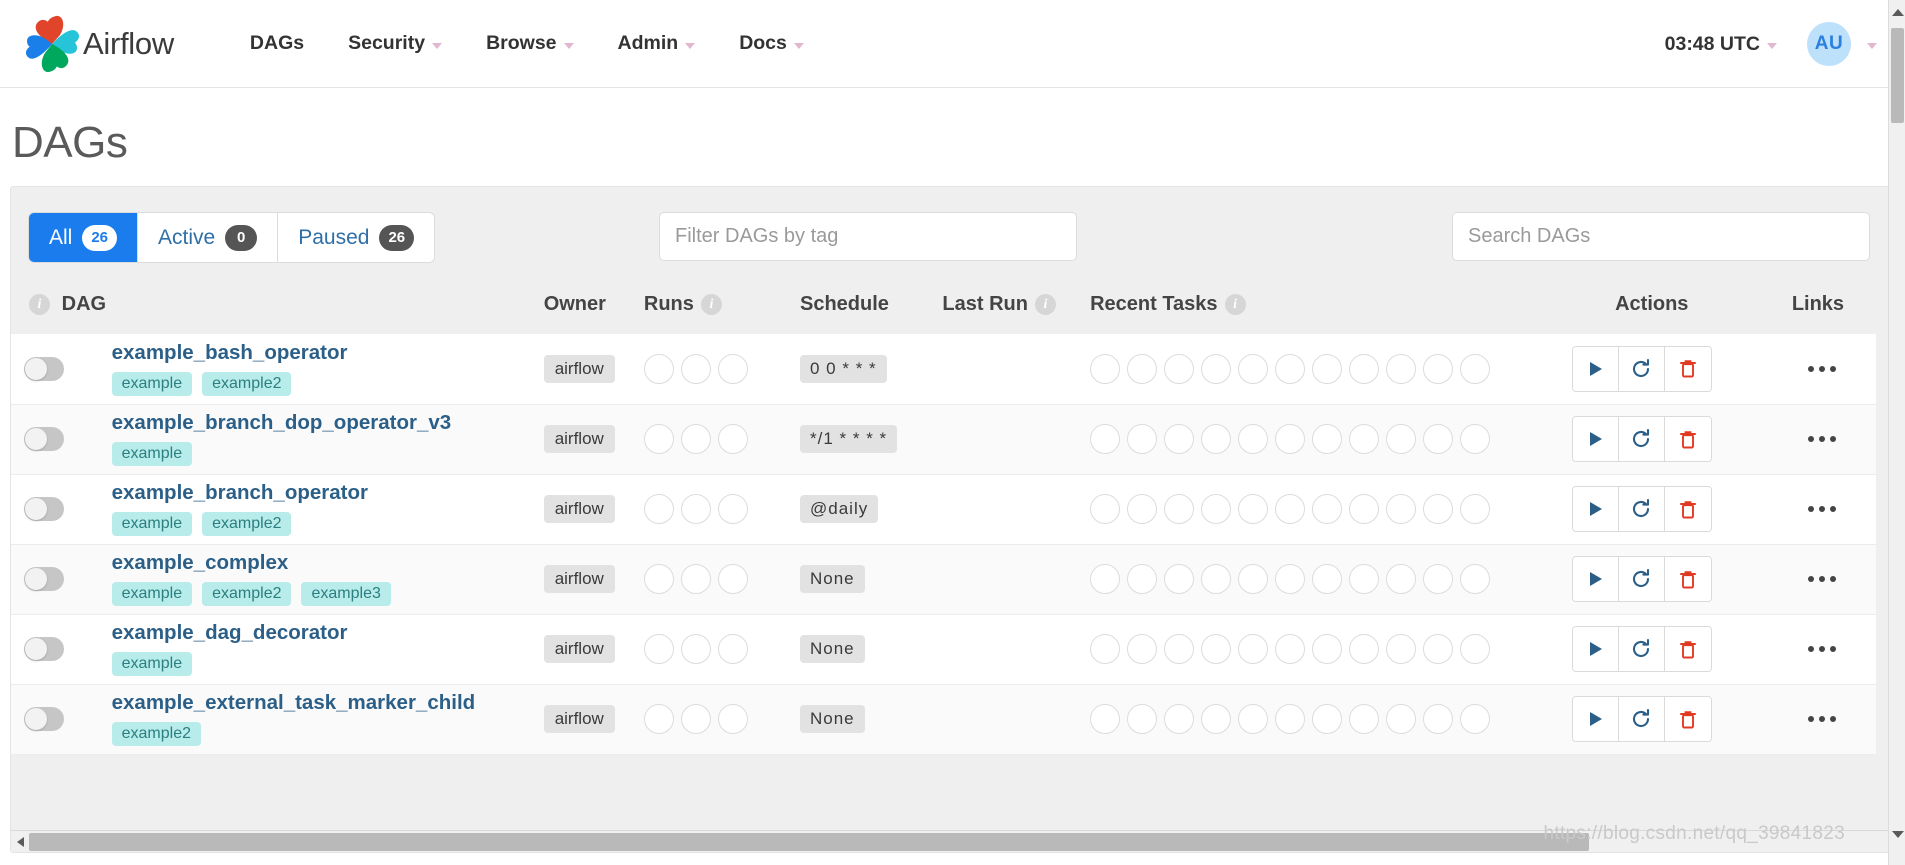 Image resolution: width=1905 pixels, height=865 pixels. I want to click on dag-name-link: example_dag_decorator, so click(328, 633).